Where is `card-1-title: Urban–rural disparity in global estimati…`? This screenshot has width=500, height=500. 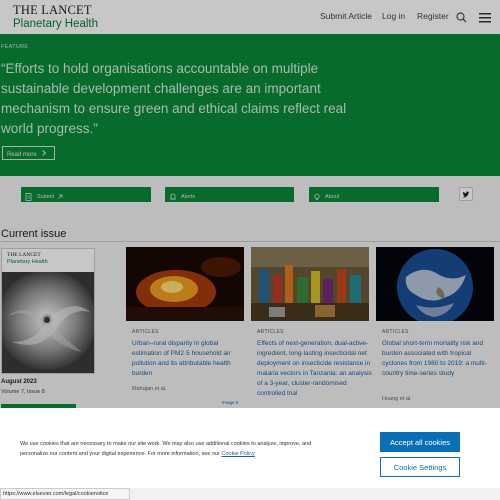
card-1-title: Urban–rural disparity in global estimati… is located at coordinates (190, 359).